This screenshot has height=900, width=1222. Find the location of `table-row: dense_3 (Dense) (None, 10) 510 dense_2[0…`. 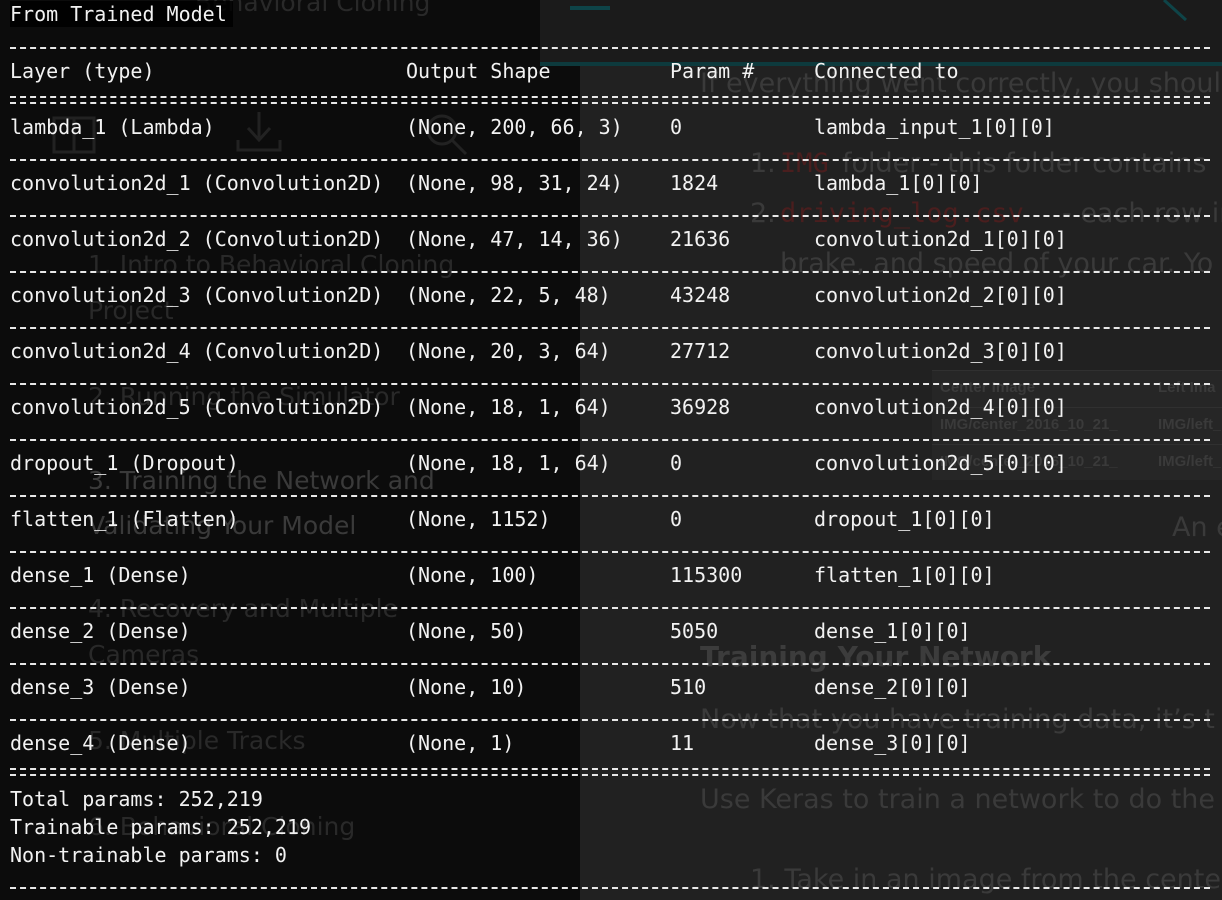

table-row: dense_3 (Dense) (None, 10) 510 dense_2[0… is located at coordinates (611, 687).